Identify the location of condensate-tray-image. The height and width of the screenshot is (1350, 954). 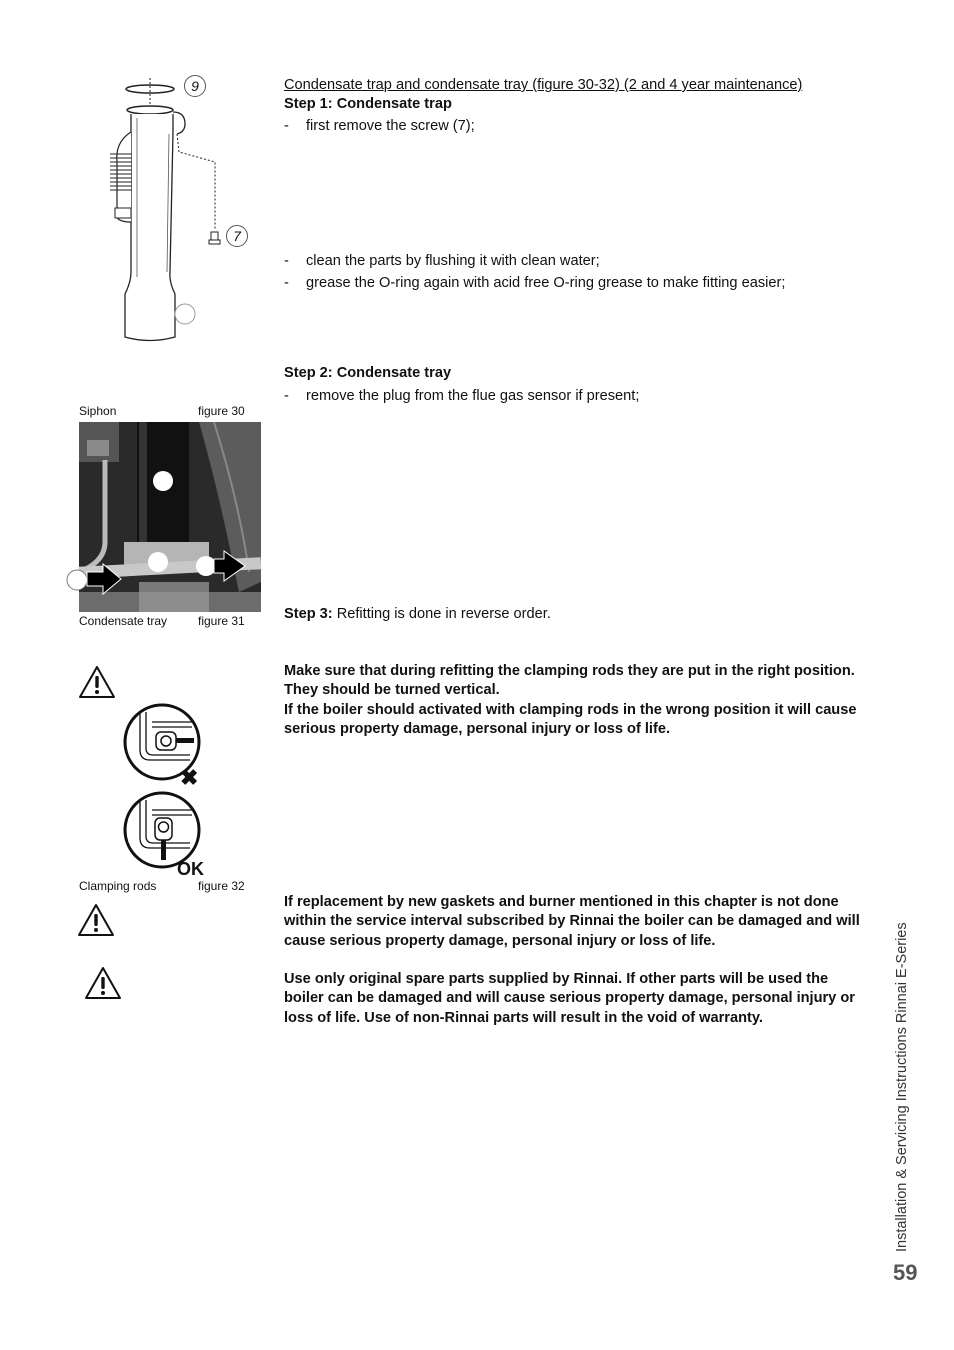
(164, 516).